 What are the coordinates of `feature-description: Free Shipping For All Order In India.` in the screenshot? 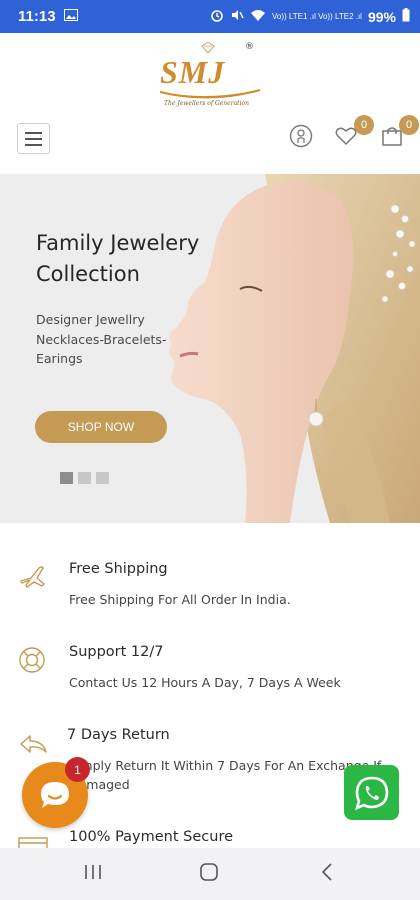 It's located at (180, 599).